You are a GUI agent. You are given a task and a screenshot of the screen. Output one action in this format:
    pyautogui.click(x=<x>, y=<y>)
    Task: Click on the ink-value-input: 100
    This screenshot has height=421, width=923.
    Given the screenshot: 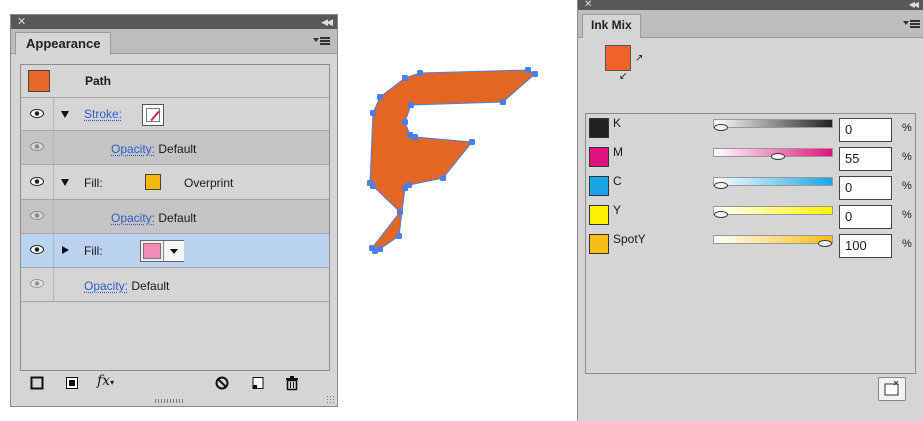 What is the action you would take?
    pyautogui.click(x=865, y=246)
    